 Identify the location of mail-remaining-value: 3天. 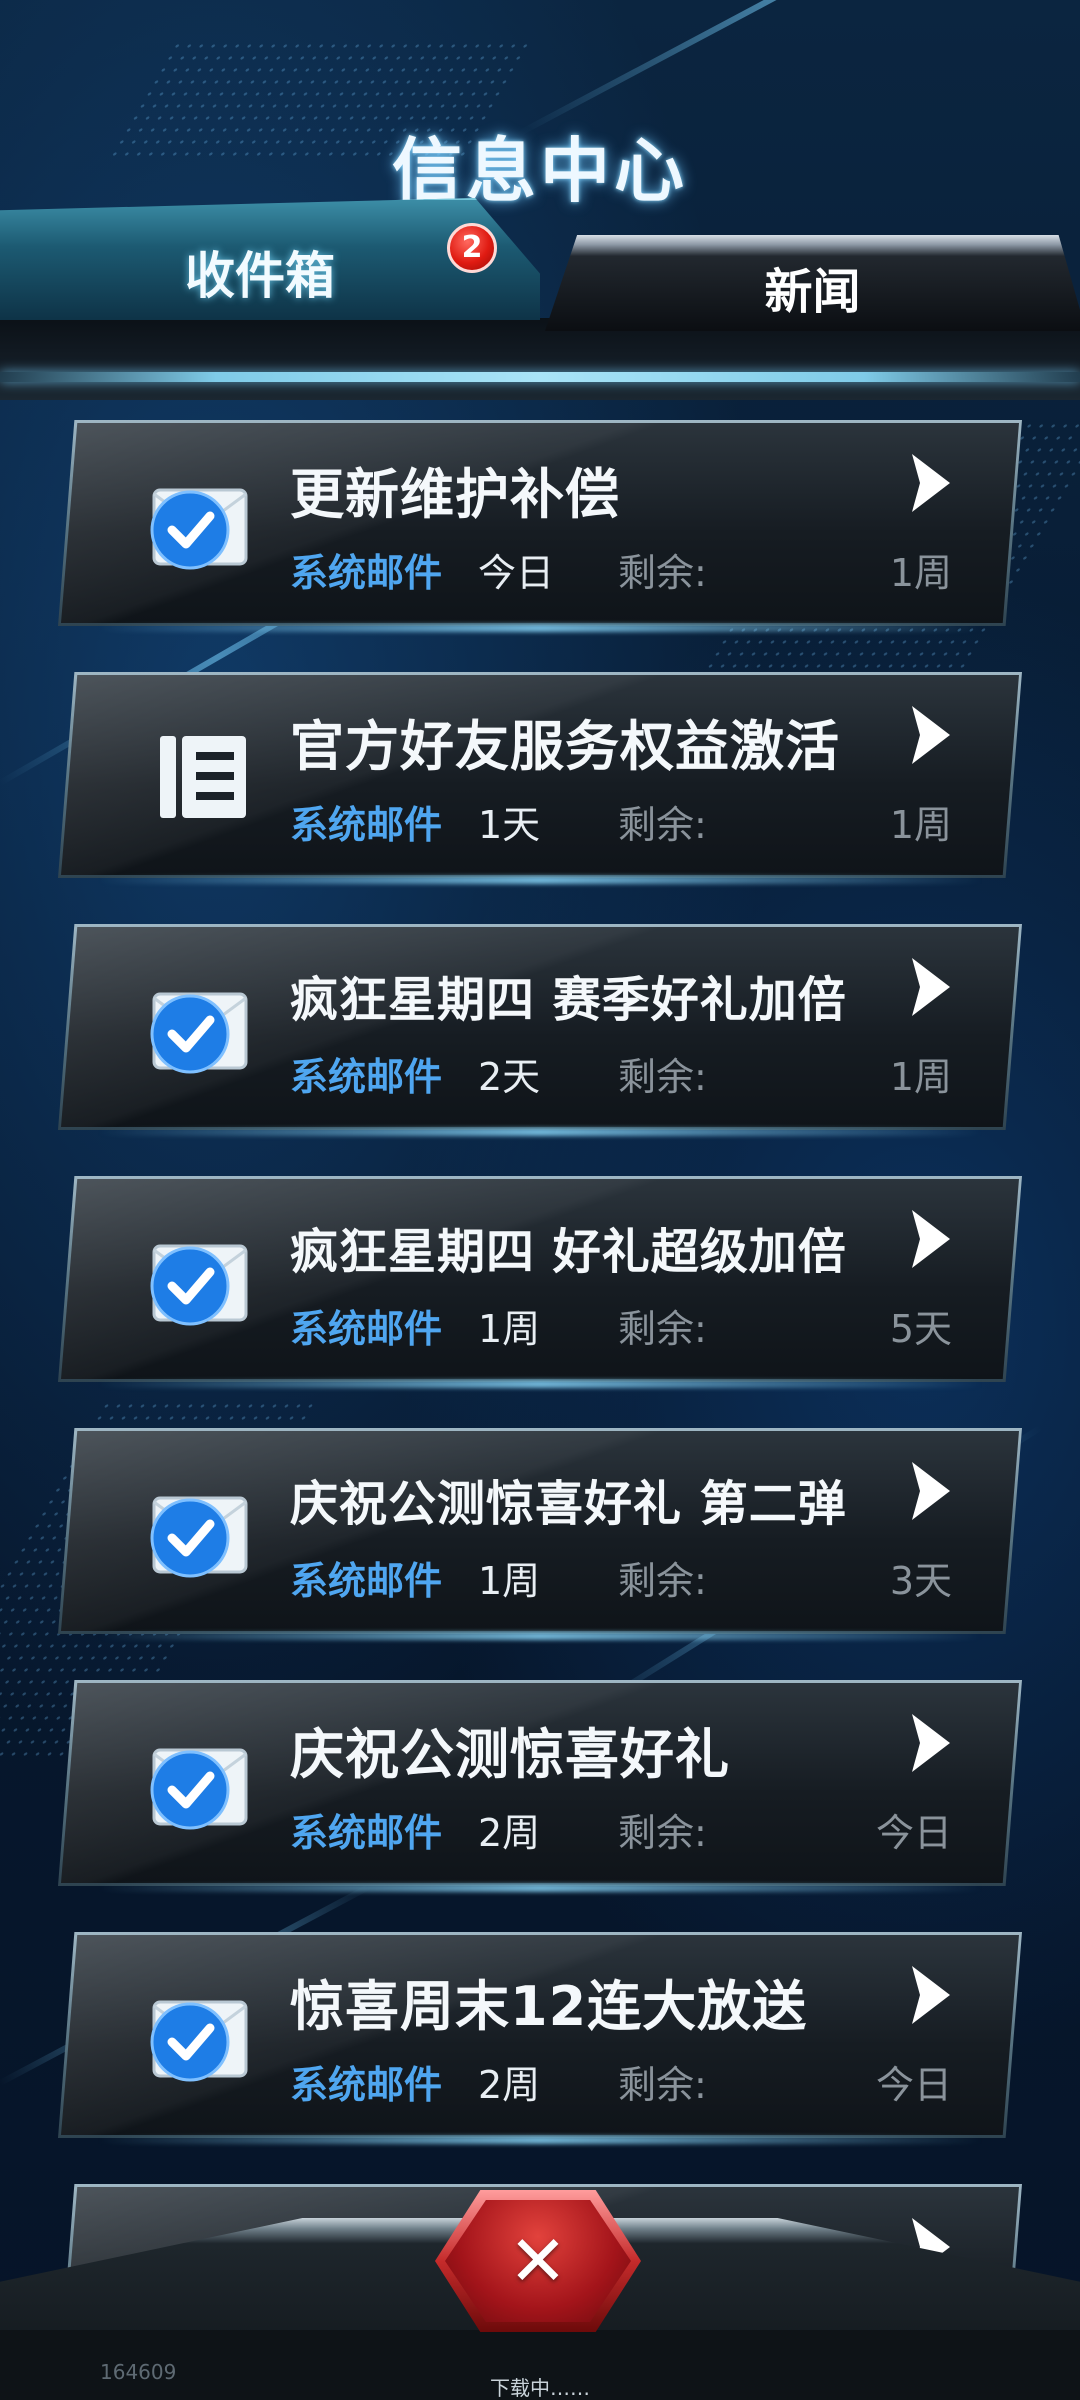
(920, 1581).